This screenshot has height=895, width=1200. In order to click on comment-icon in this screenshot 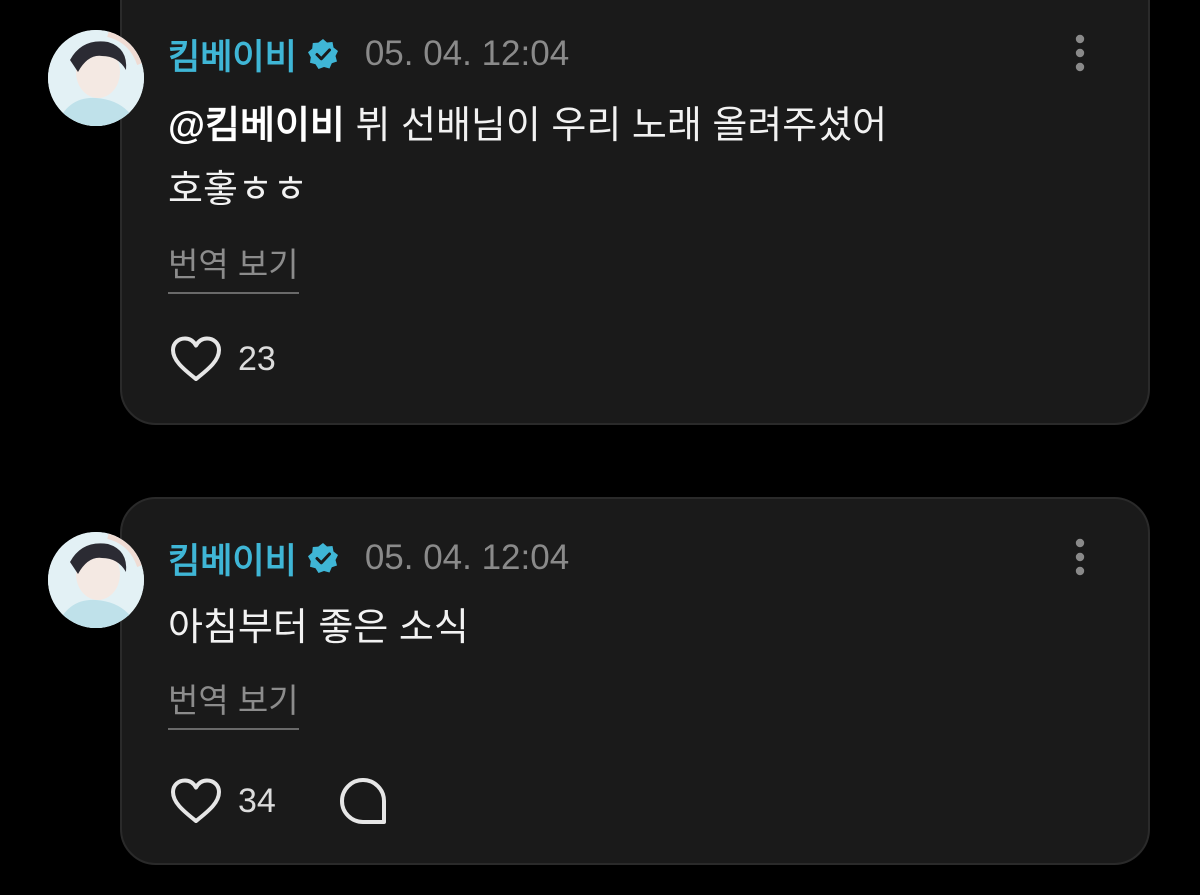, I will do `click(363, 801)`.